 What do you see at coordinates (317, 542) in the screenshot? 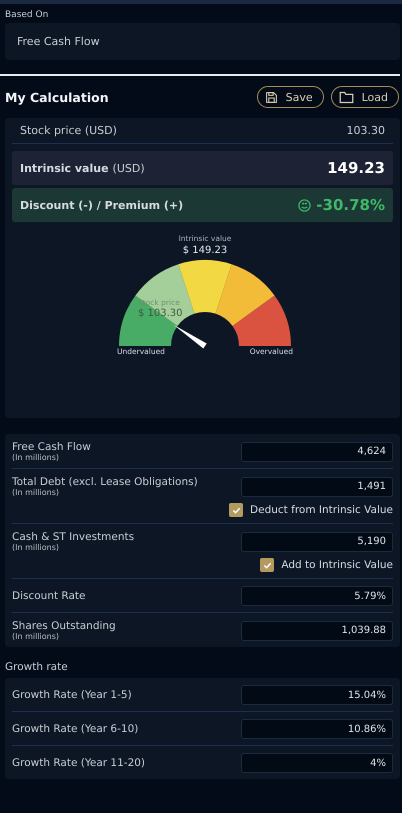
I see `input-field: 5,190` at bounding box center [317, 542].